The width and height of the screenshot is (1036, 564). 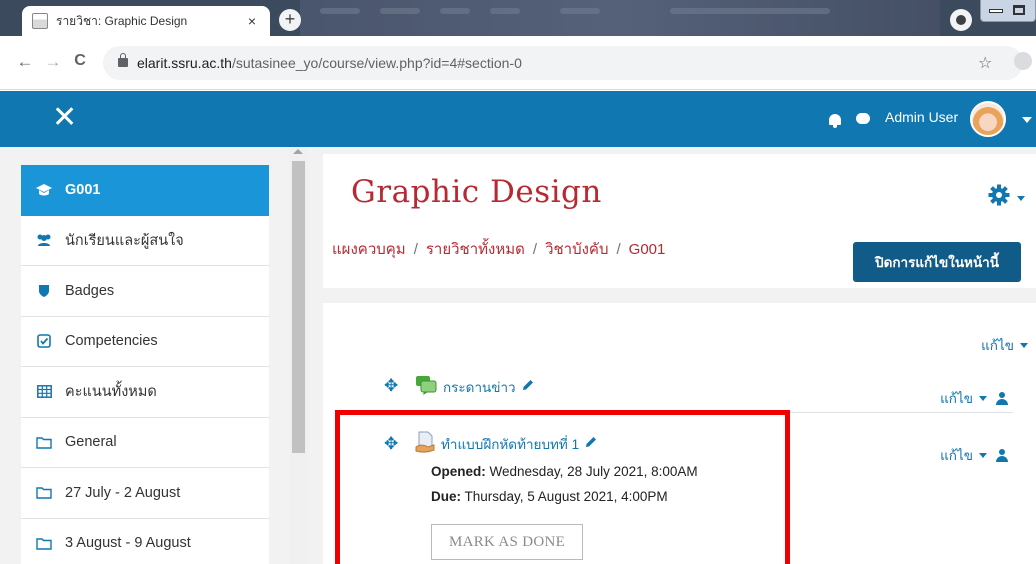 What do you see at coordinates (510, 444) in the screenshot?
I see `activity-name: ทำแบบฝึกหัดท้ายบทที่ 1` at bounding box center [510, 444].